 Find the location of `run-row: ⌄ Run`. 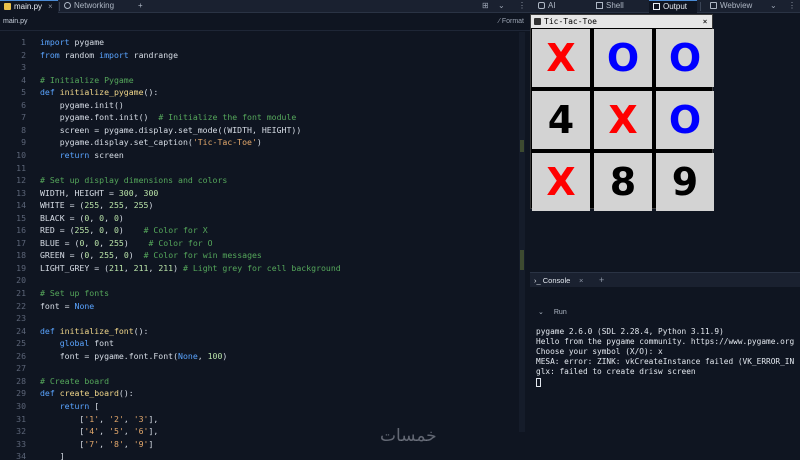

run-row: ⌄ Run is located at coordinates (552, 312).